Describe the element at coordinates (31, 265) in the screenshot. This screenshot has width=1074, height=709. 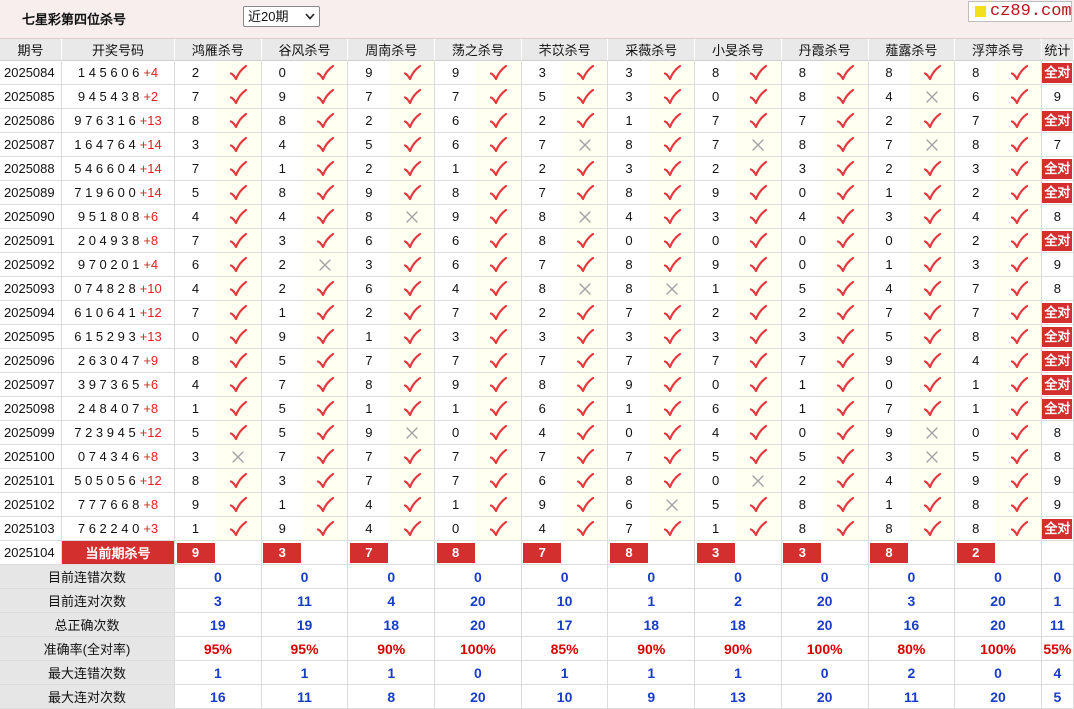
I see `period-cell: 2025092` at that location.